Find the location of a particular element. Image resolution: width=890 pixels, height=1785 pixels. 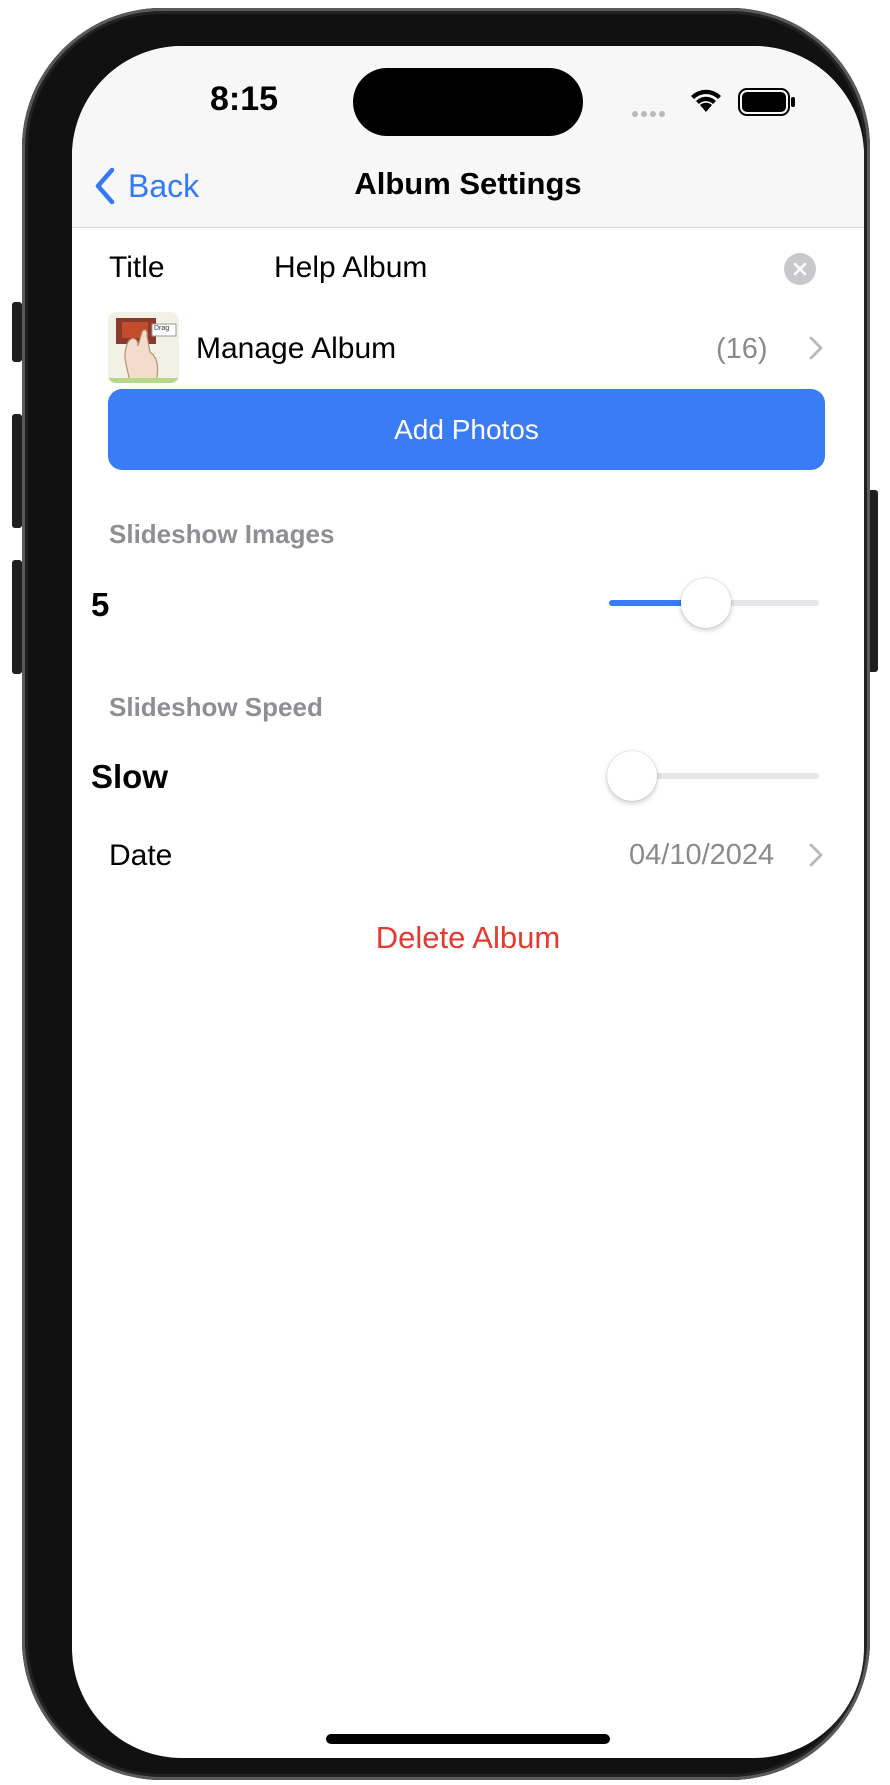

wifi-icon is located at coordinates (706, 100).